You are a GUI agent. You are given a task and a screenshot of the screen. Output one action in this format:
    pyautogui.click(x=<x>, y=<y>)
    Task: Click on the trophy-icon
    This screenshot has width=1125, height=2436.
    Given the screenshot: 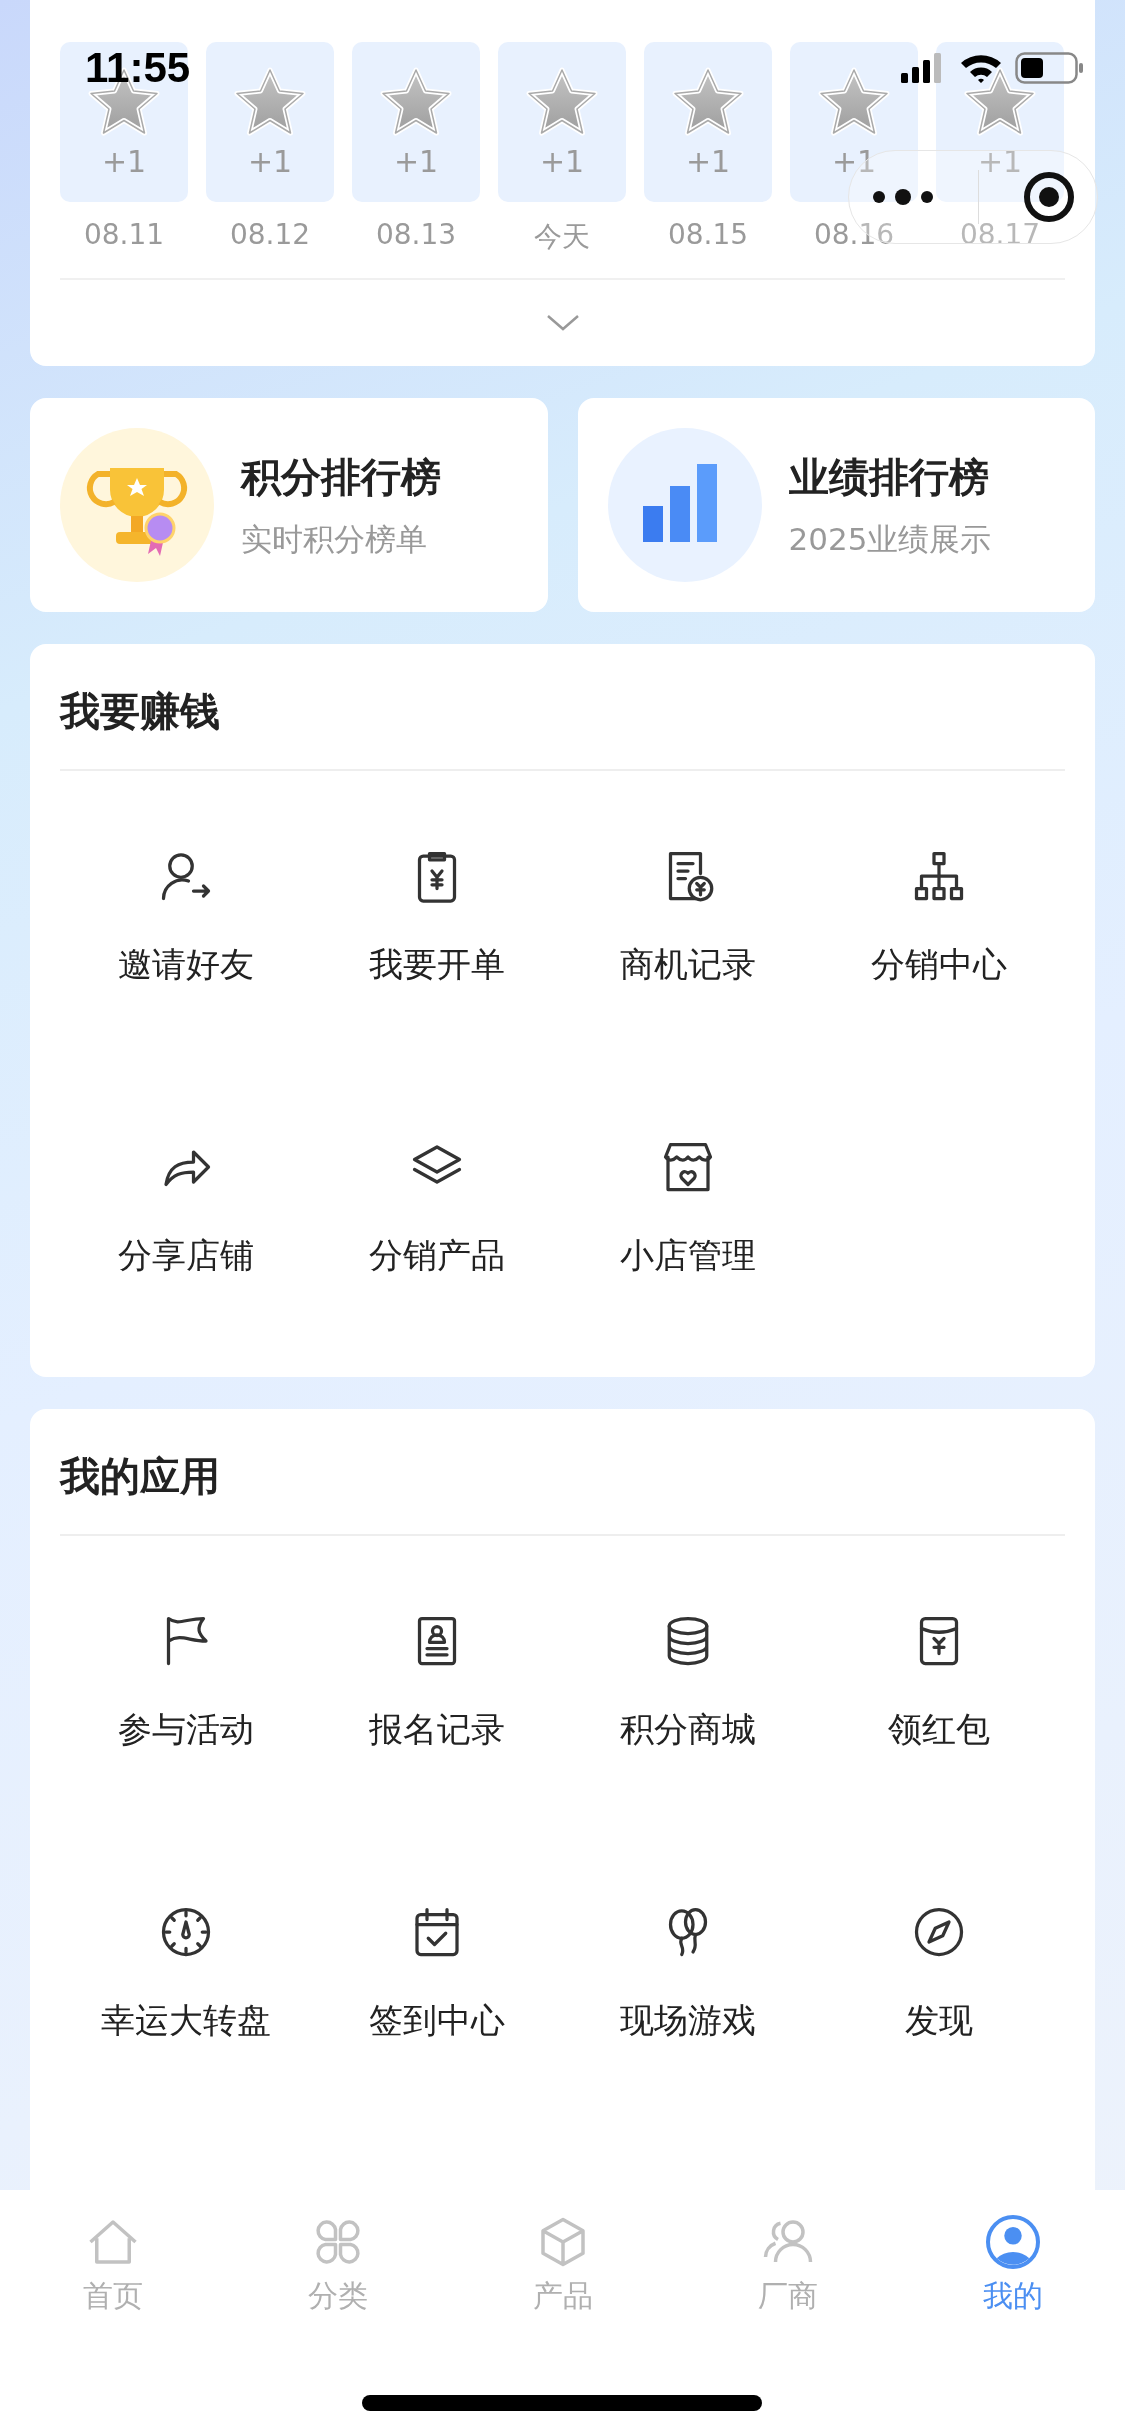 What is the action you would take?
    pyautogui.click(x=137, y=505)
    